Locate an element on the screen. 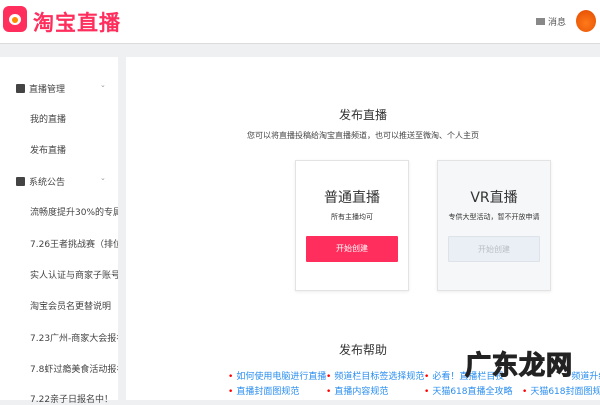 Image resolution: width=600 pixels, height=405 pixels. sidebar-item: 7.26王者挑战赛（排位赛 is located at coordinates (74, 243).